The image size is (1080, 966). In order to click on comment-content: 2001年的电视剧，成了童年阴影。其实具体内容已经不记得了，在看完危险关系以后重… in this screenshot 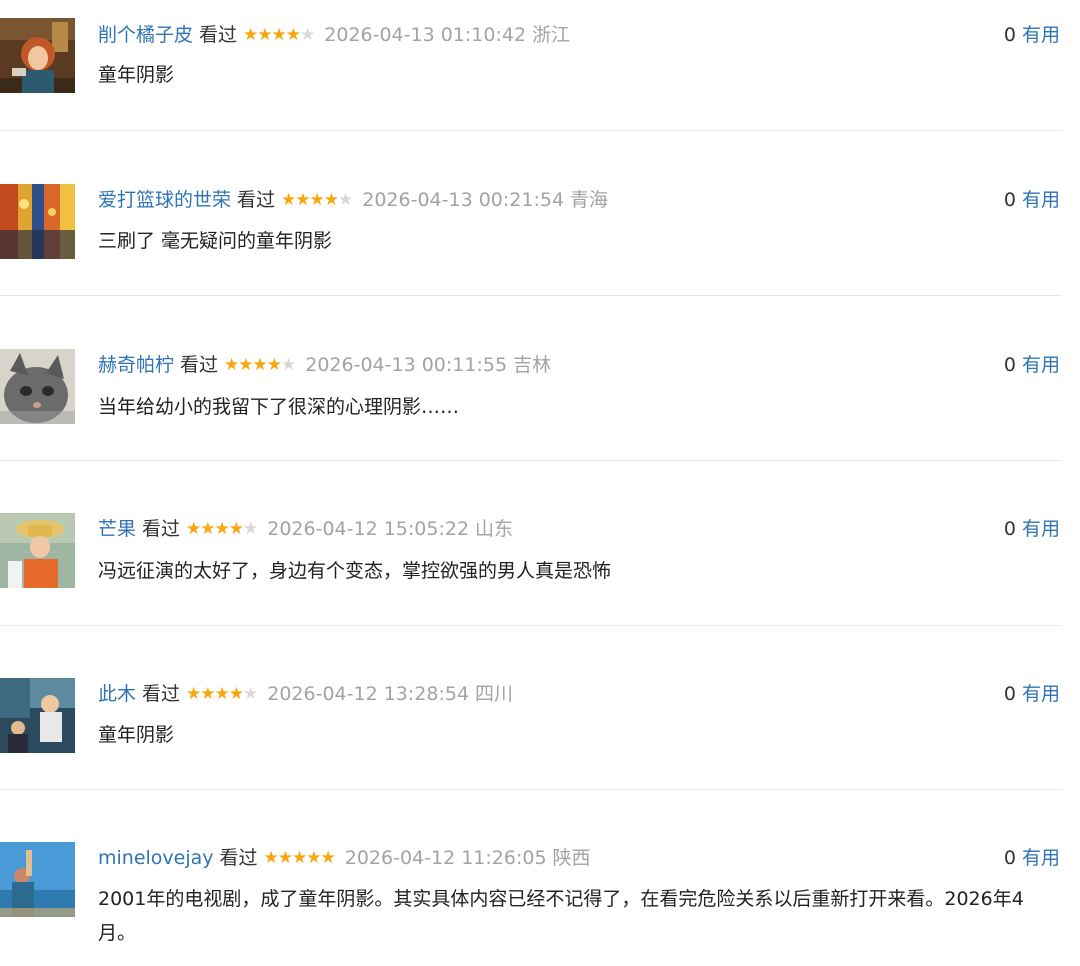, I will do `click(561, 916)`.